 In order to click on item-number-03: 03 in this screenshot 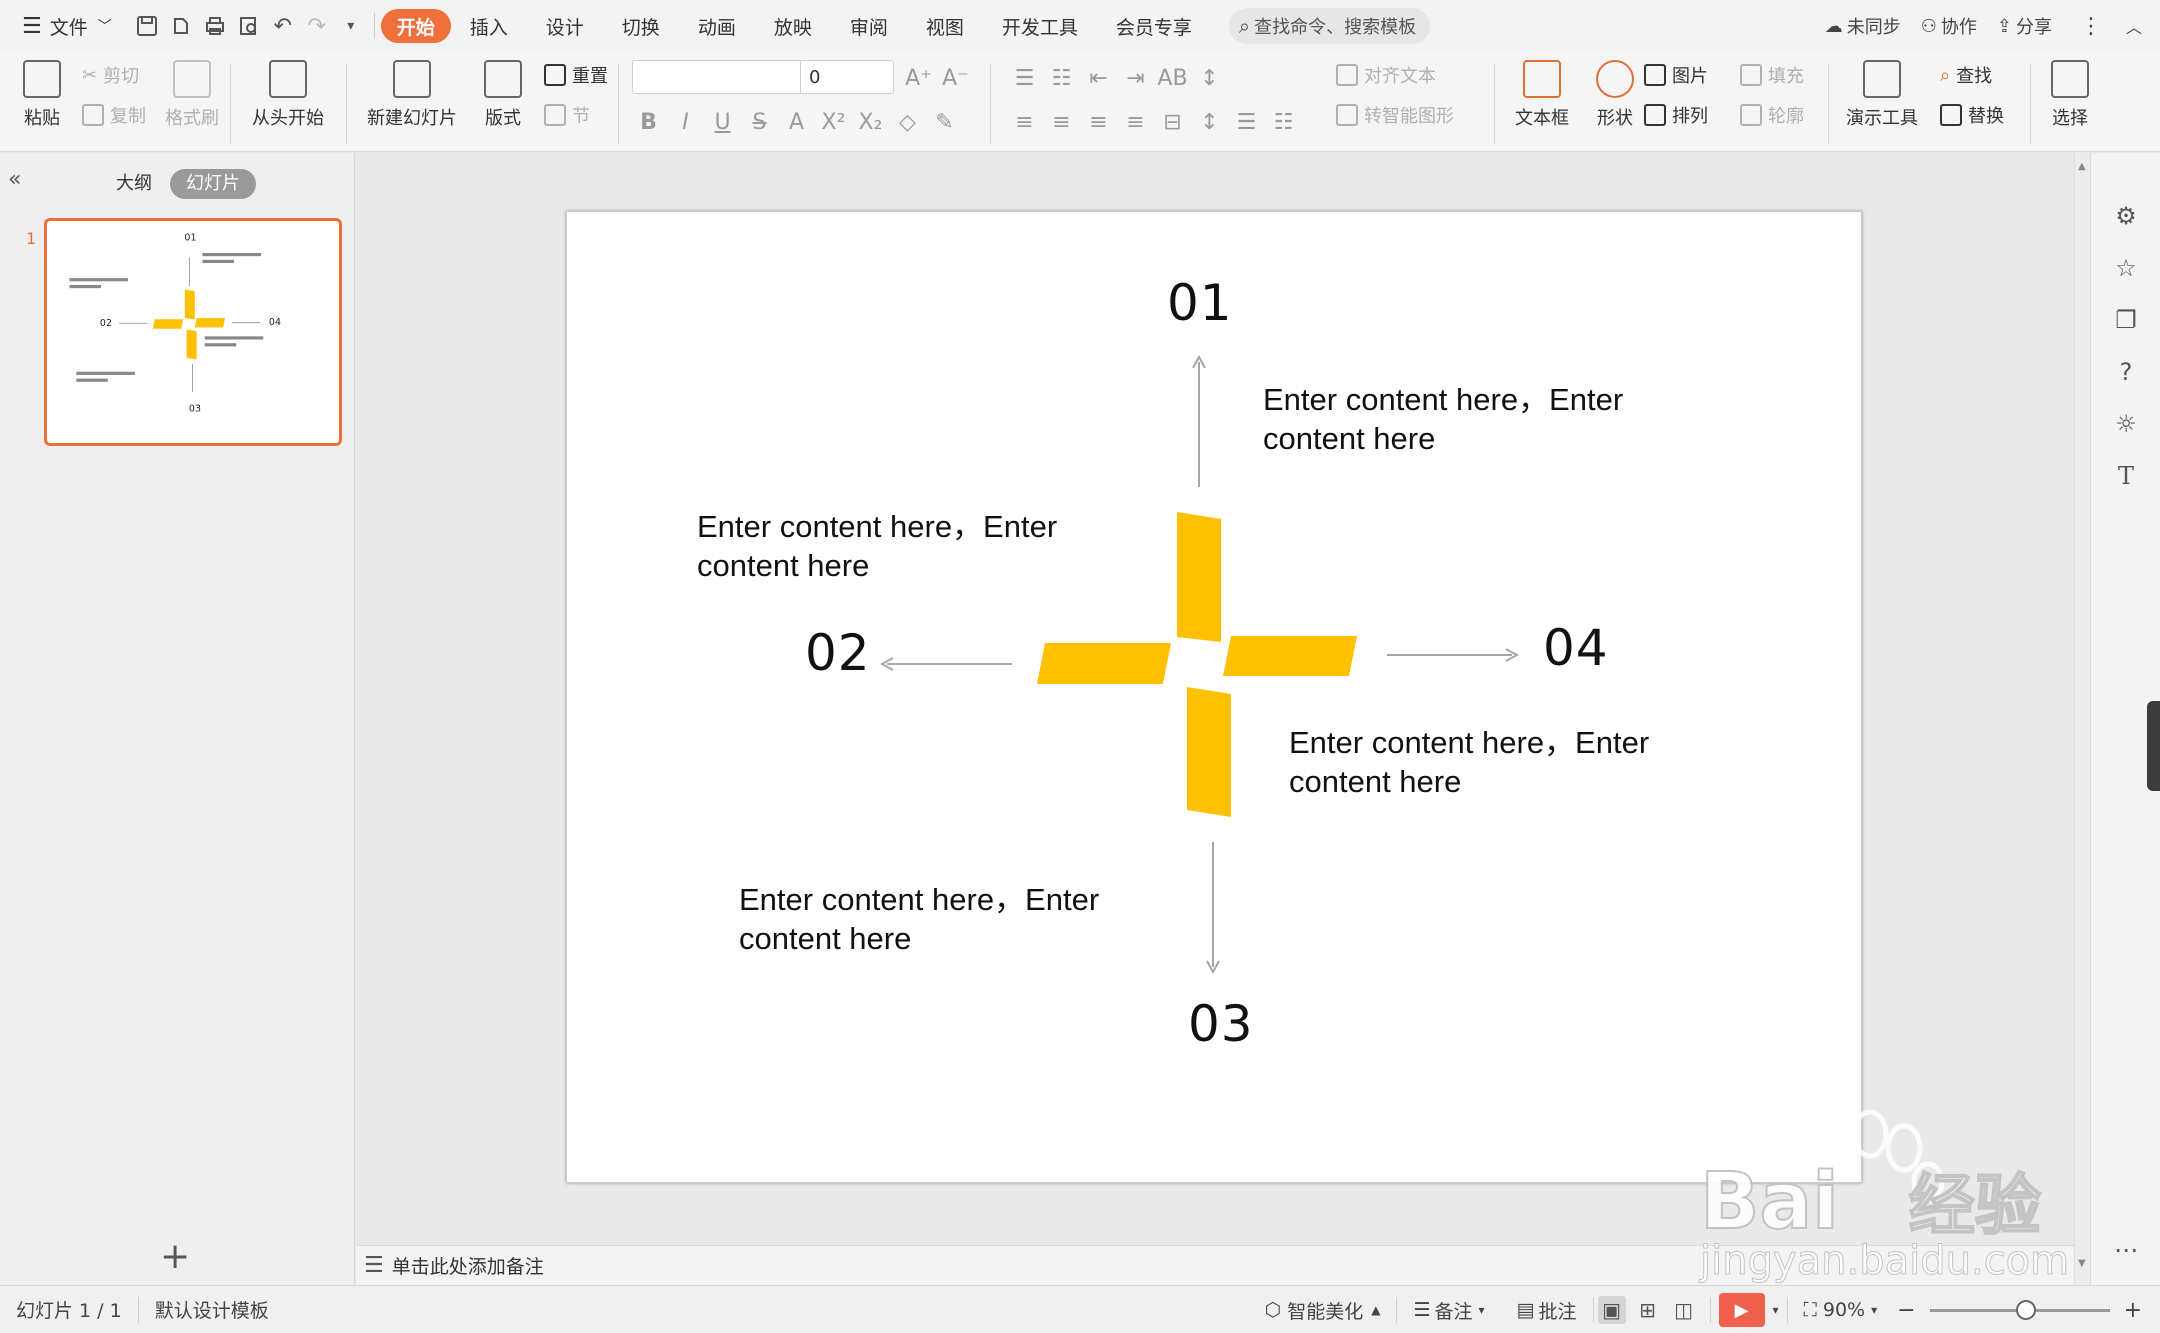, I will do `click(1221, 1024)`.